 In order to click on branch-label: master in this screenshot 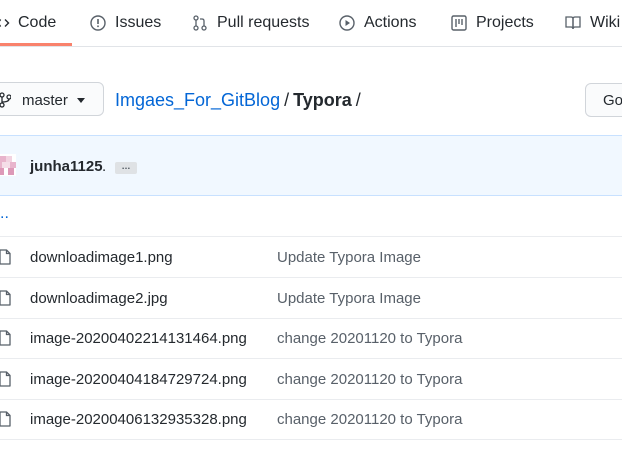, I will do `click(45, 100)`.